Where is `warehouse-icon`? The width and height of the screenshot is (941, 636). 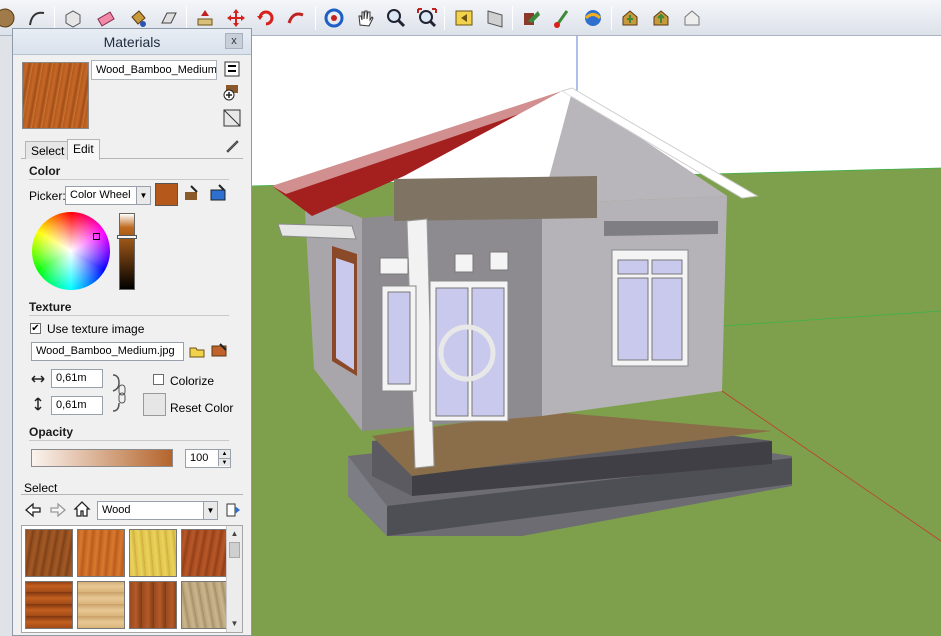 warehouse-icon is located at coordinates (531, 18).